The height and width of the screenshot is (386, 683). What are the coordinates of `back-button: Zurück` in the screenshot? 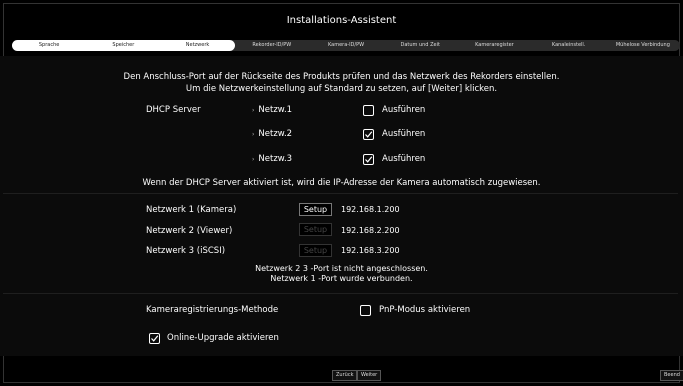 It's located at (345, 375).